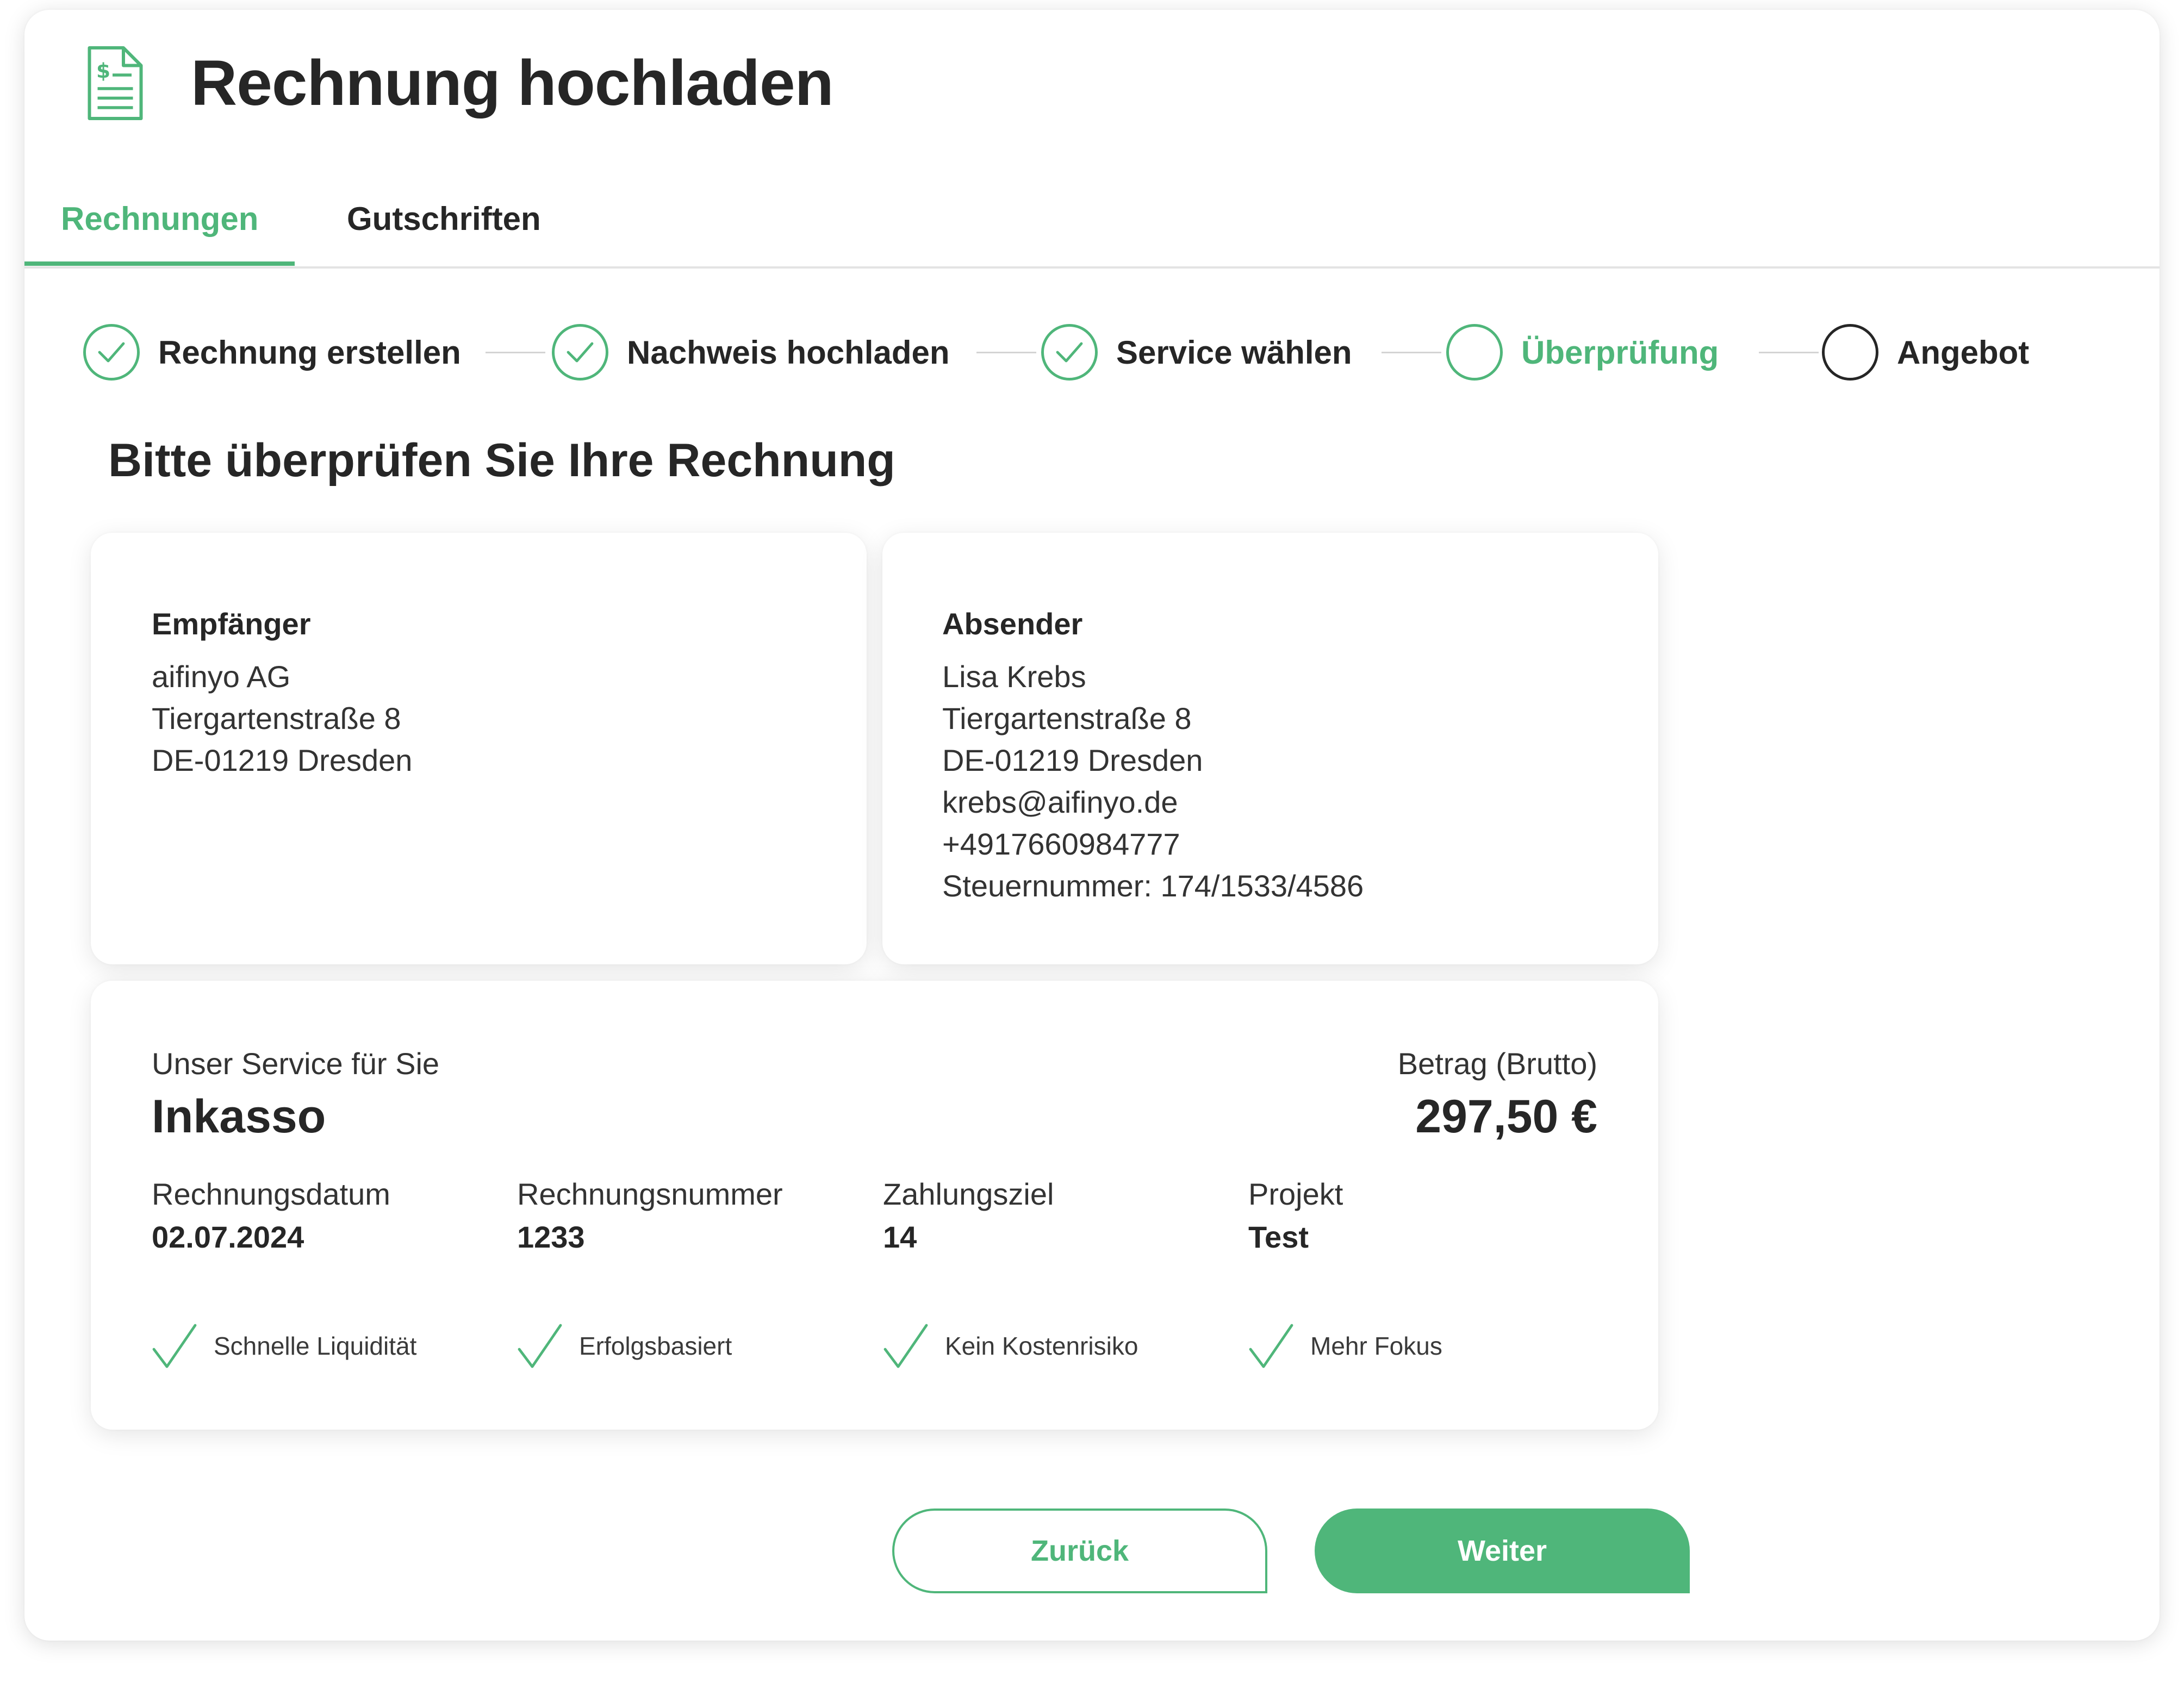 This screenshot has height=1683, width=2184. Describe the element at coordinates (1963, 352) in the screenshot. I see `step-label: Angebot` at that location.